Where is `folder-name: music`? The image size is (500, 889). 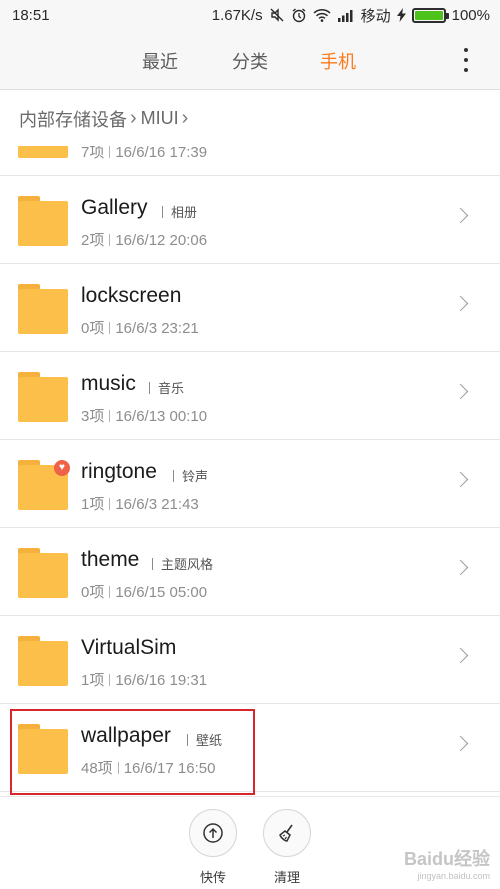
folder-name: music is located at coordinates (108, 383).